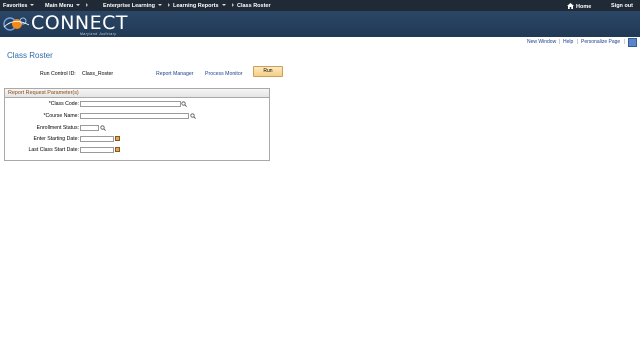 The width and height of the screenshot is (640, 360). What do you see at coordinates (584, 6) in the screenshot?
I see `home-label: Home` at bounding box center [584, 6].